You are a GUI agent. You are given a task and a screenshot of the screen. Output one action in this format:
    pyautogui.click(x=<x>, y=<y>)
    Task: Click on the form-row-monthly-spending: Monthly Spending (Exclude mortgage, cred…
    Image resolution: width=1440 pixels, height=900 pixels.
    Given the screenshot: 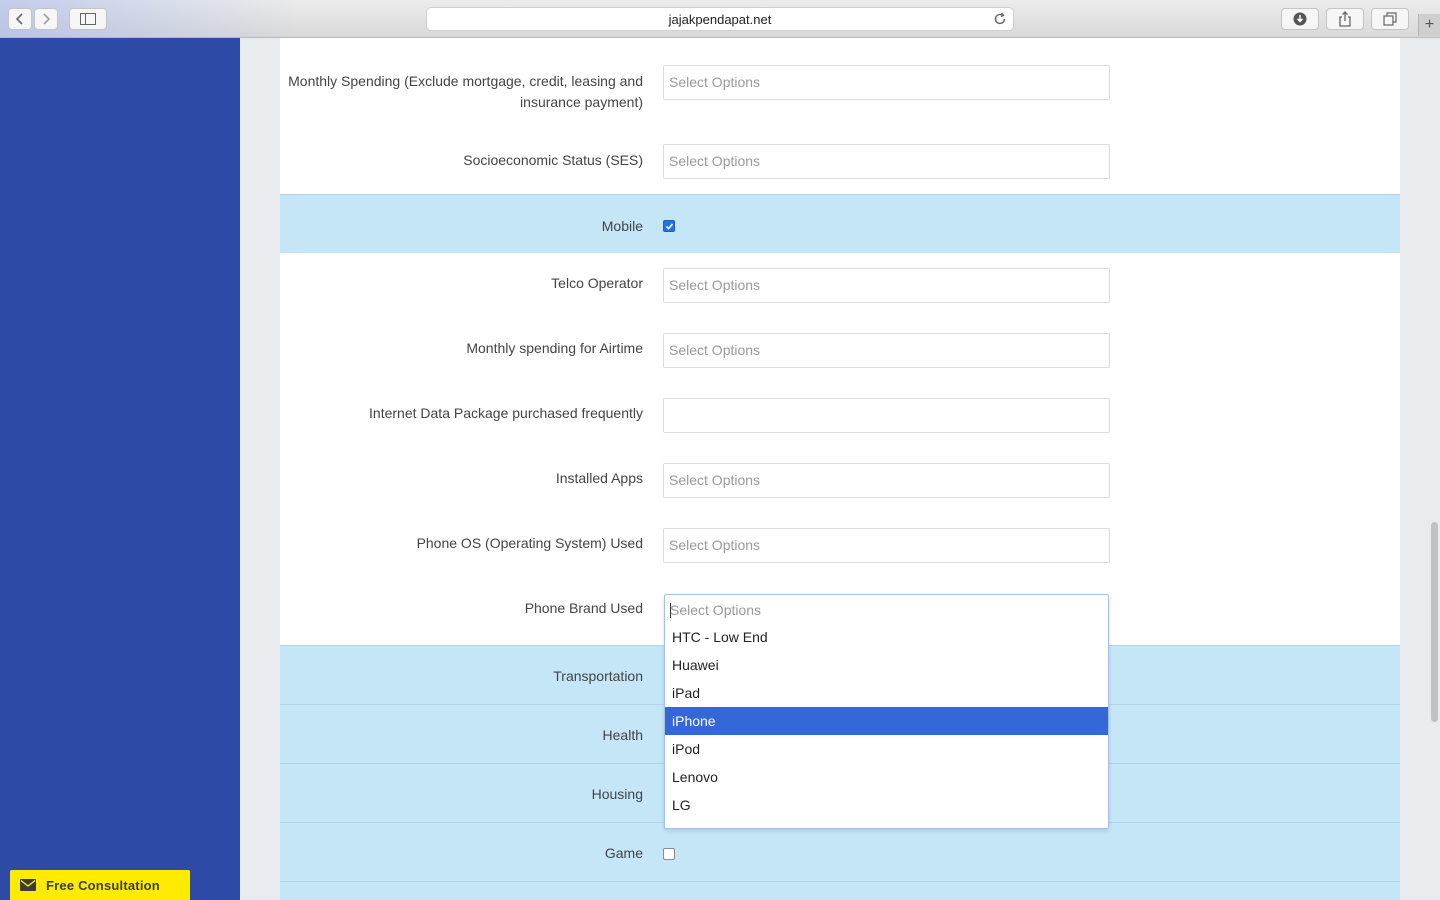 What is the action you would take?
    pyautogui.click(x=840, y=97)
    